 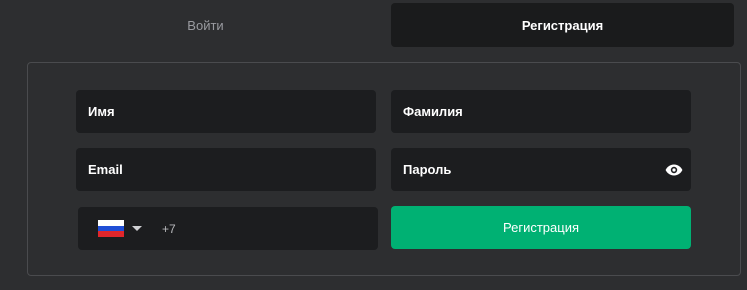 I want to click on password-input, so click(x=529, y=169).